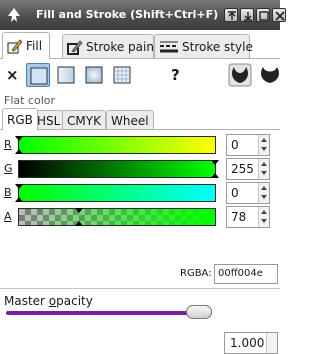 The image size is (320, 354). I want to click on tab-cmyk-label: CMYK, so click(84, 120).